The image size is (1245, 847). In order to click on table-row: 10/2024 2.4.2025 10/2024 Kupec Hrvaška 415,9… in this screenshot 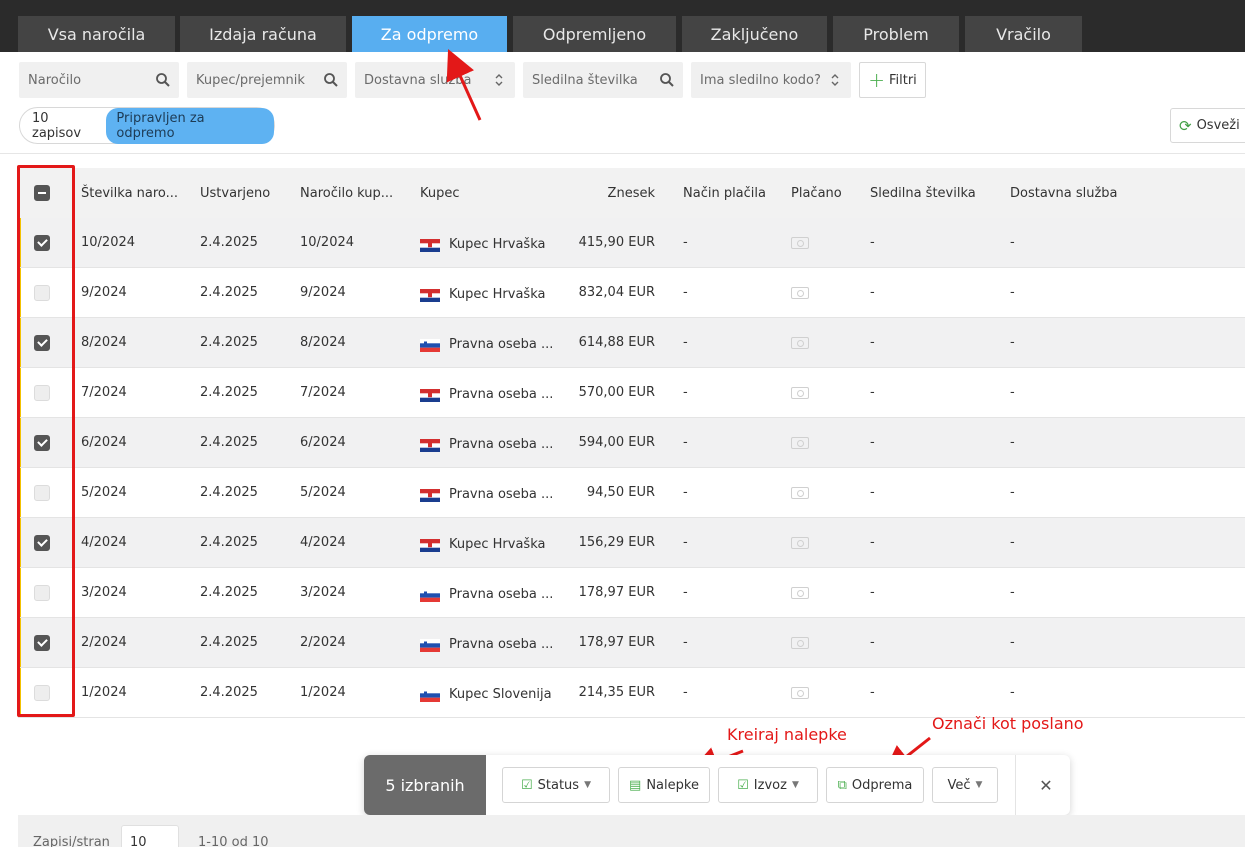, I will do `click(631, 243)`.